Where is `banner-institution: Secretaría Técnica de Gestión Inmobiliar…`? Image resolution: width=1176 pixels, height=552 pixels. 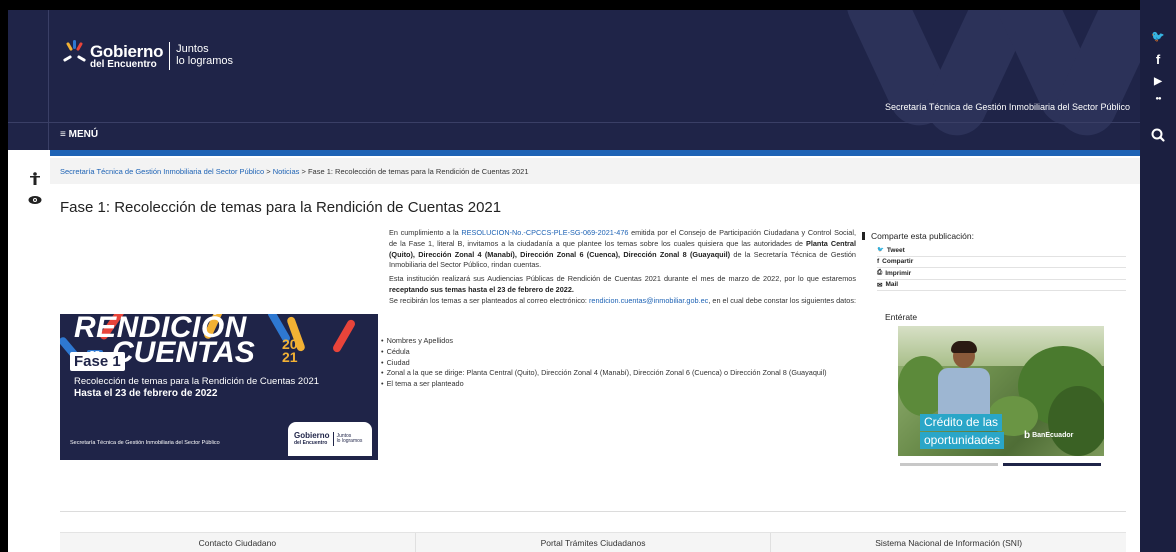
banner-institution: Secretaría Técnica de Gestión Inmobiliar… is located at coordinates (145, 443).